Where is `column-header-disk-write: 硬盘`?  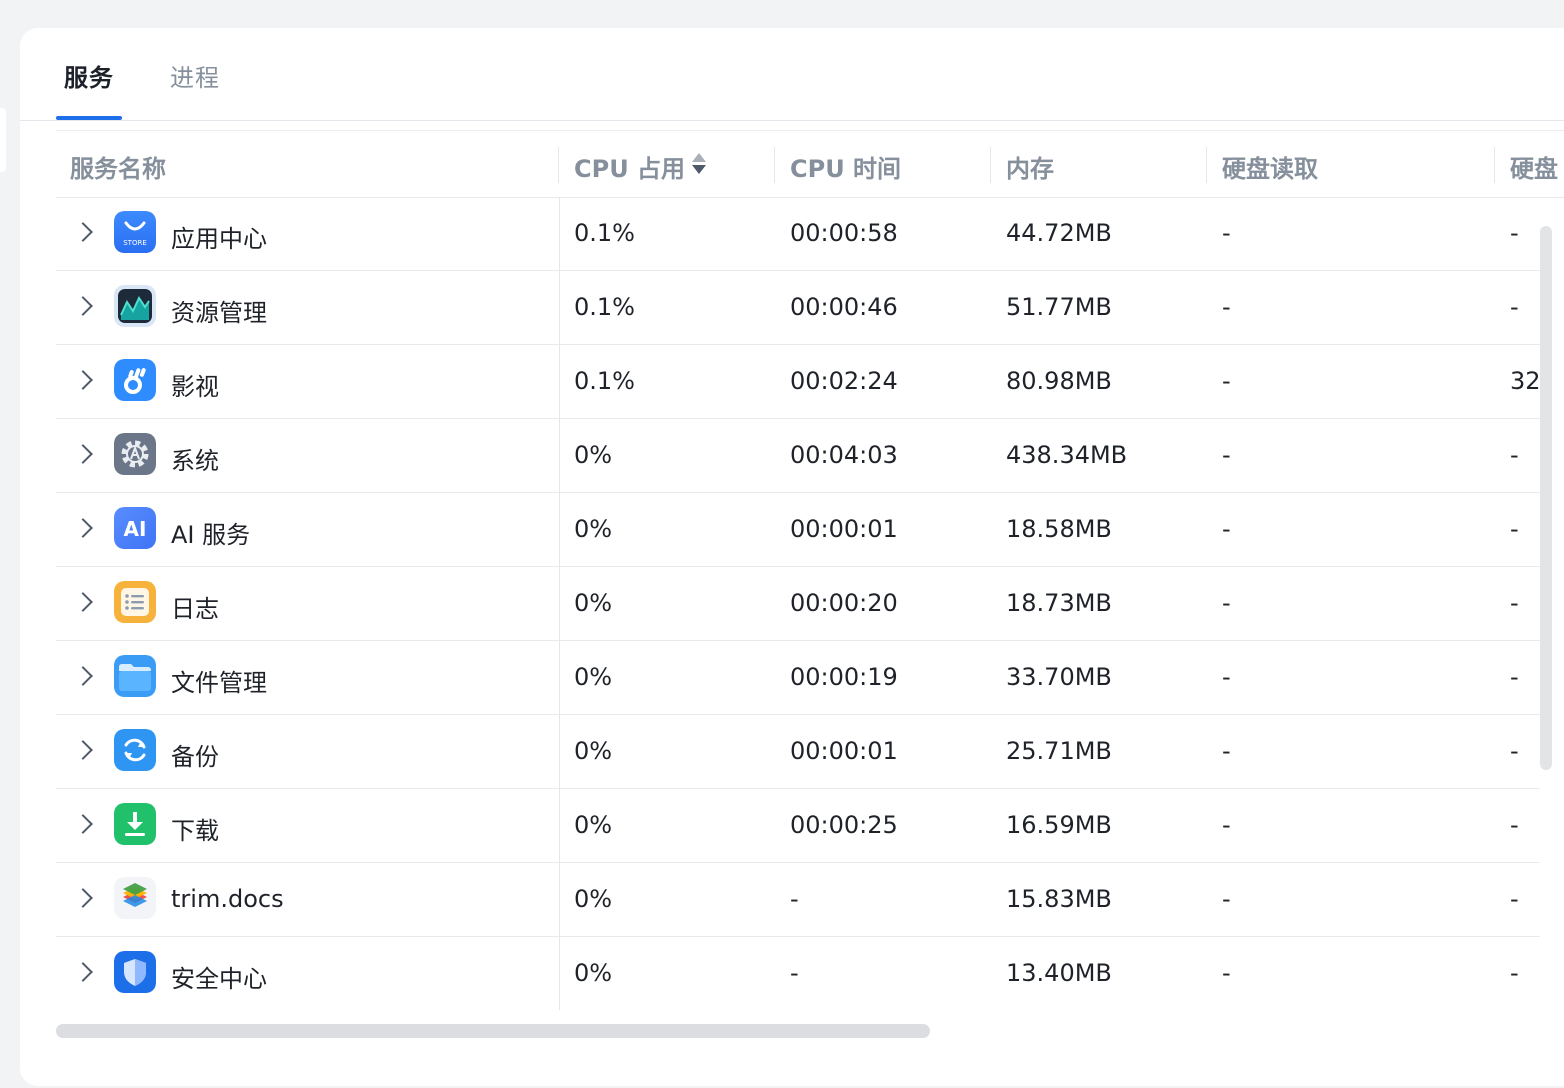 column-header-disk-write: 硬盘 is located at coordinates (1534, 166).